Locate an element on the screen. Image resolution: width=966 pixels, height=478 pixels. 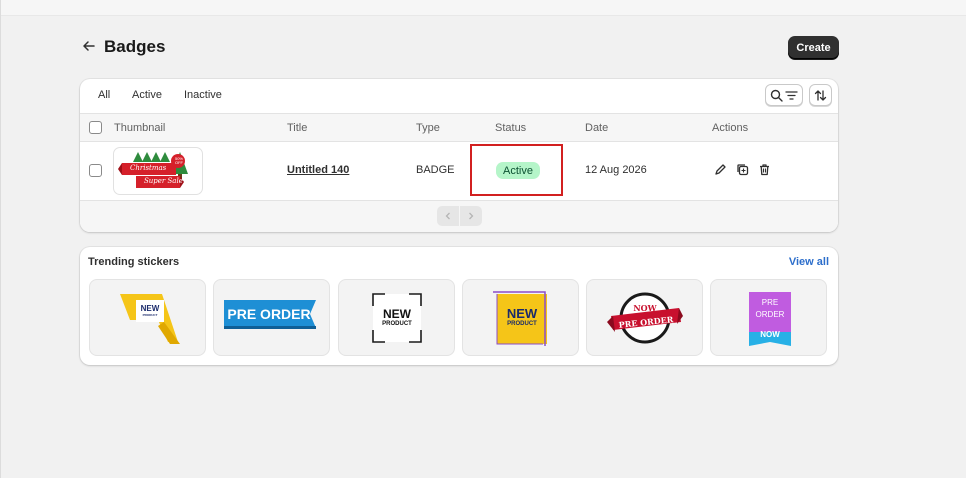
delete-icon is located at coordinates (764, 169).